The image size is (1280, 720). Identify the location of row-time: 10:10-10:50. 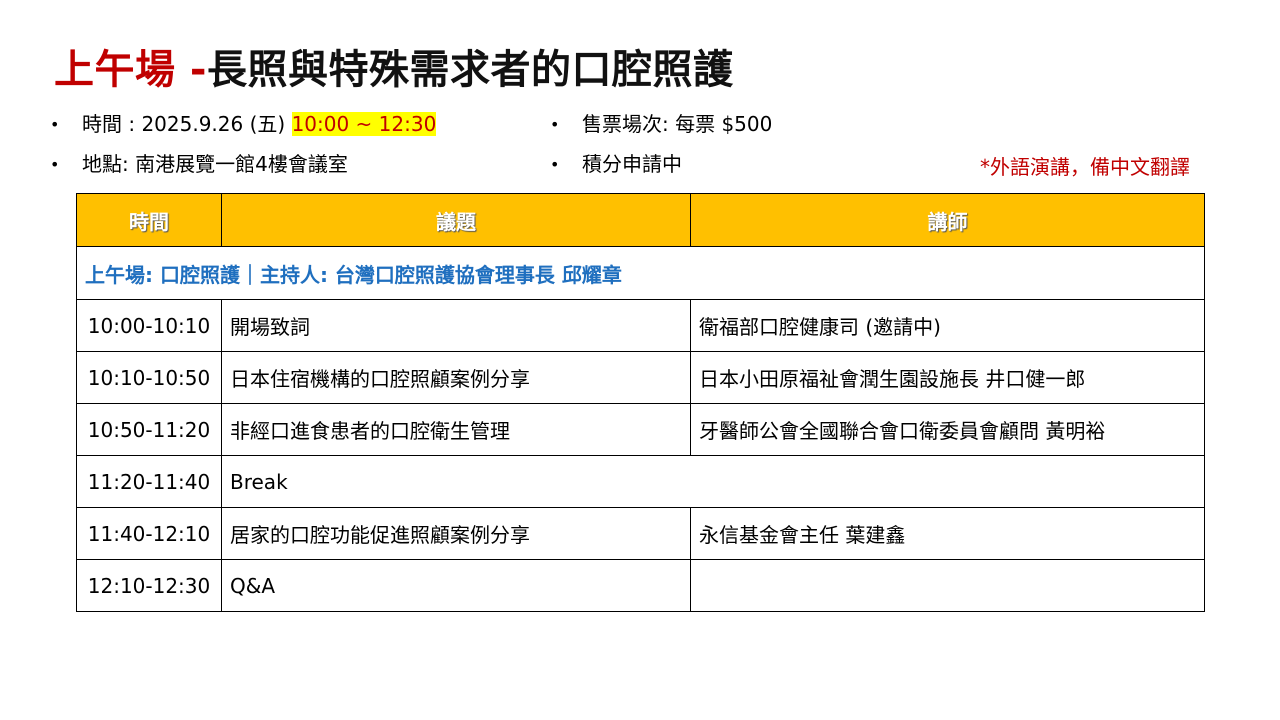
(149, 377).